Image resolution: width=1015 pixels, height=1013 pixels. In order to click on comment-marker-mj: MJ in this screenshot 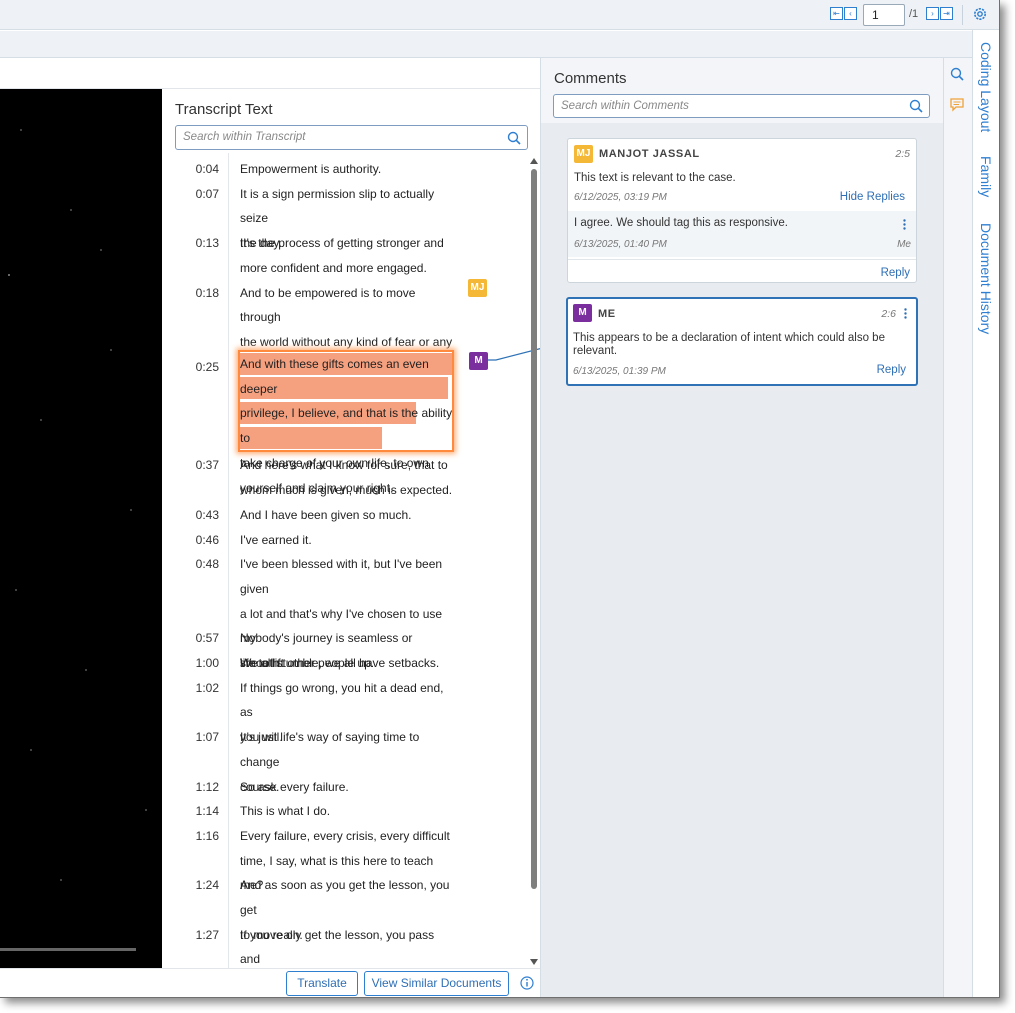, I will do `click(477, 288)`.